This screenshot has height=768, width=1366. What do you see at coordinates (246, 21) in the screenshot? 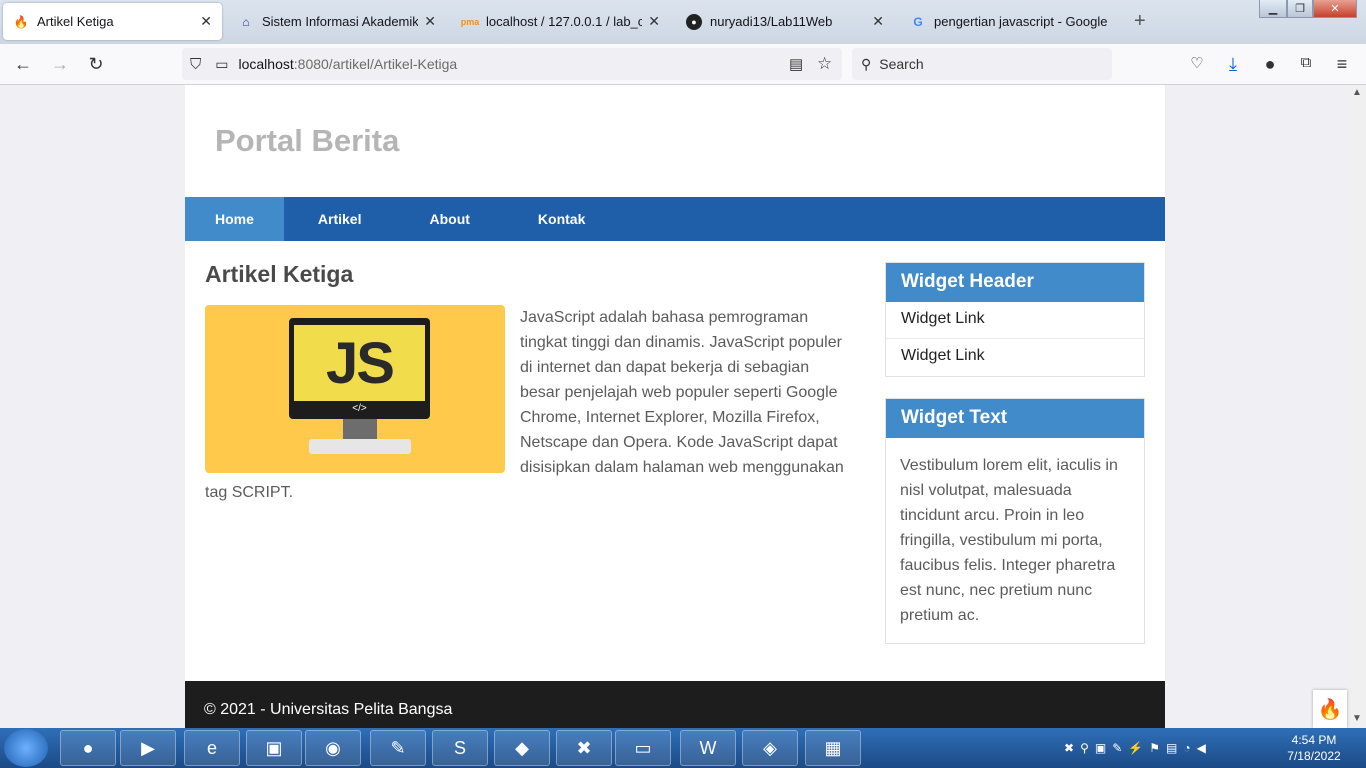
I see `campus-icon: ⌂` at bounding box center [246, 21].